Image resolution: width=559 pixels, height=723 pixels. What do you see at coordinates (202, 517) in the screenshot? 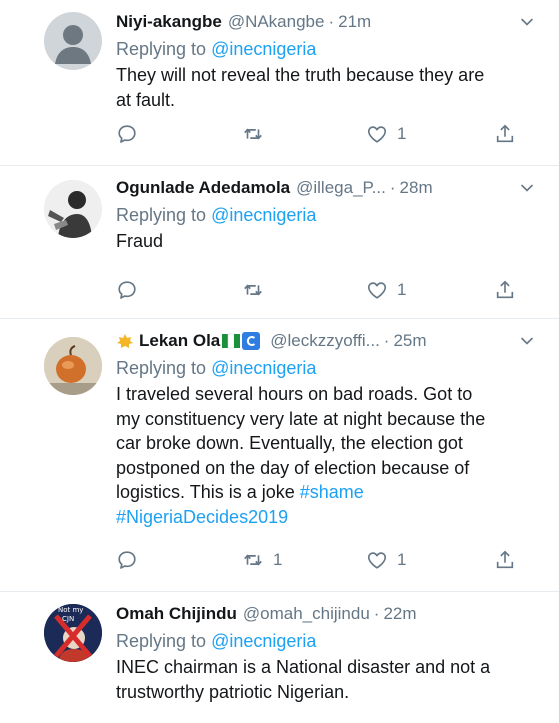
I see `hashtag-link: #NigeriaDecides2019` at bounding box center [202, 517].